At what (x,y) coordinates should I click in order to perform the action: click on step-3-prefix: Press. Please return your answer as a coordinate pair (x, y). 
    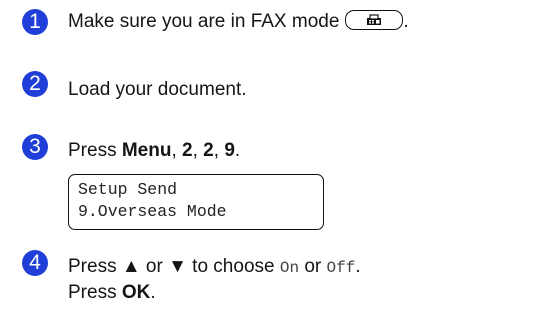
    Looking at the image, I should click on (95, 150).